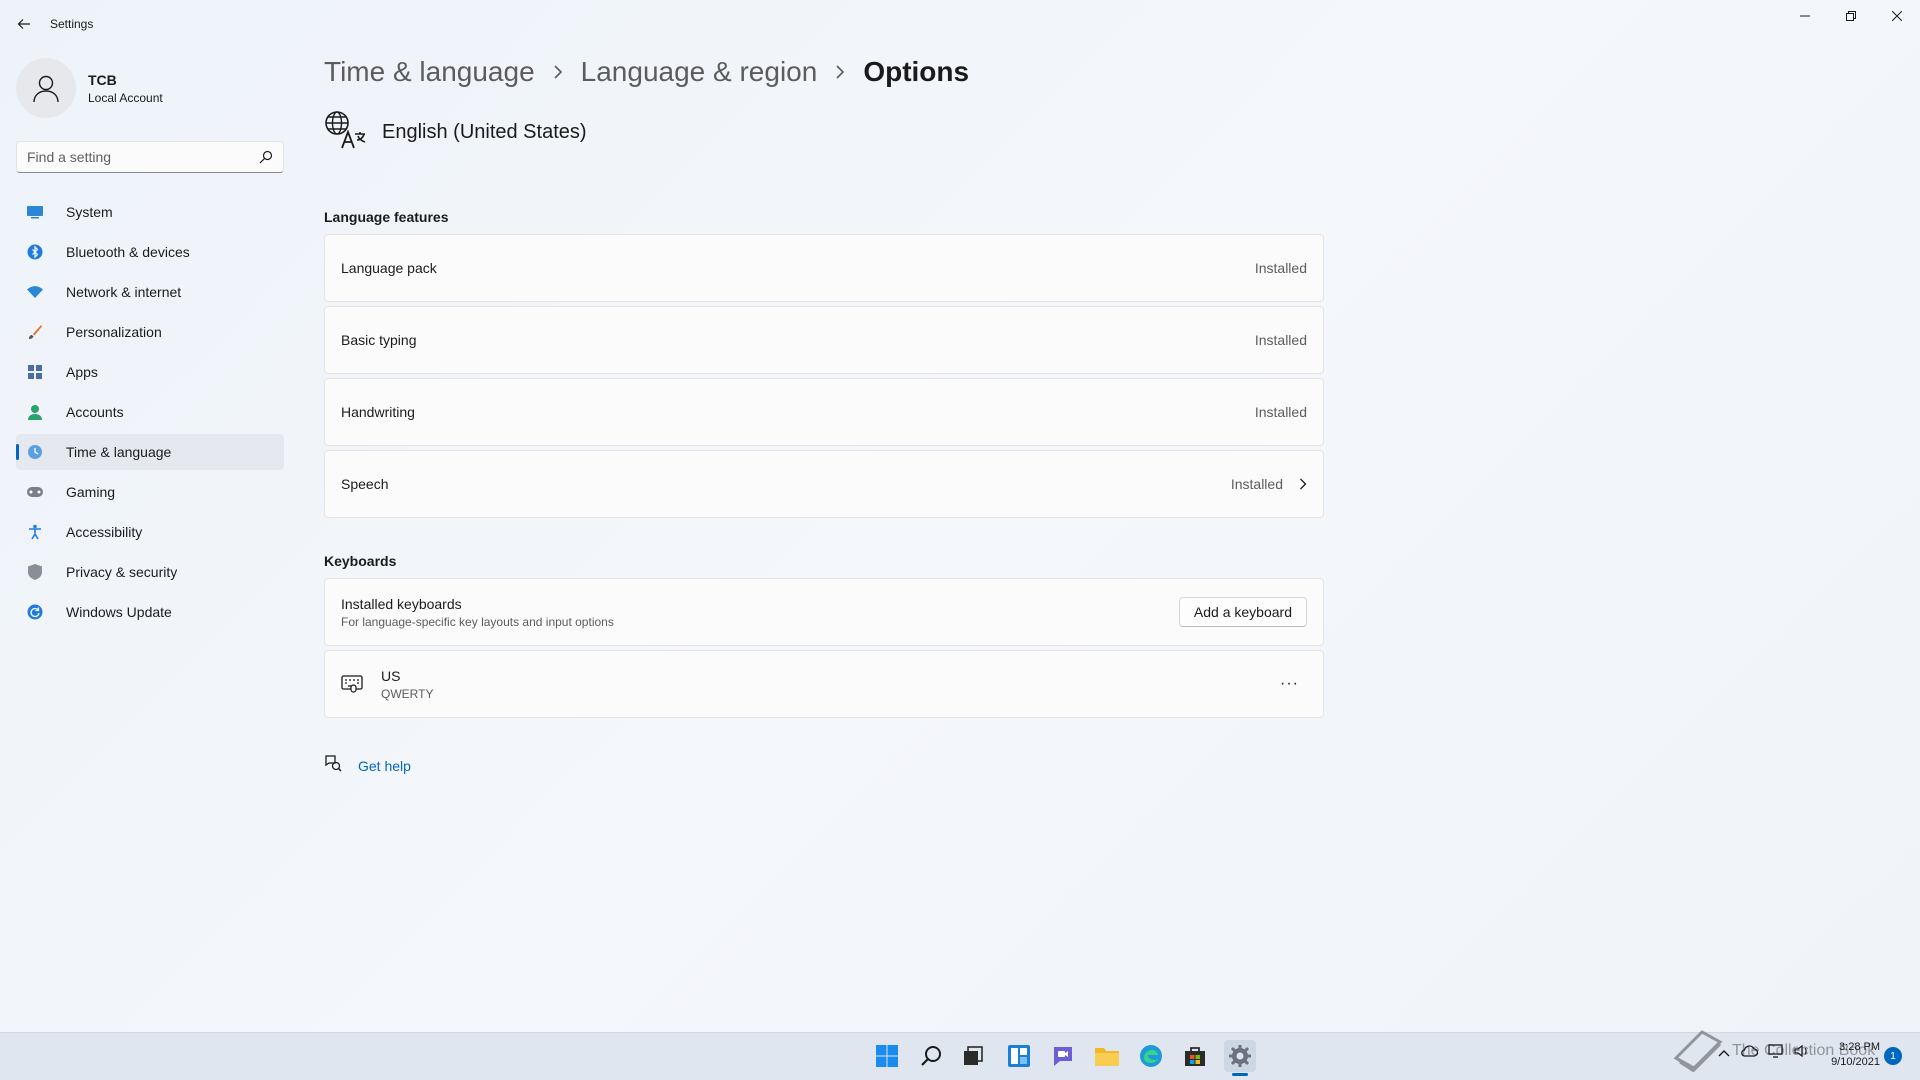  I want to click on task-view-button, so click(973, 1056).